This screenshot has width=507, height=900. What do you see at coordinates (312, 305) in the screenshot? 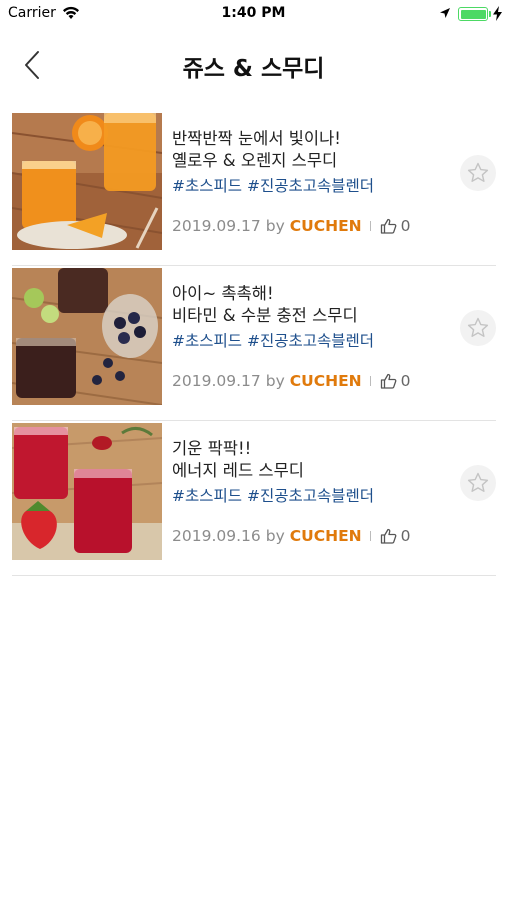
I see `recipe-title: 아이~ 촉촉해! 비타민 & 수분 충전 스무디` at bounding box center [312, 305].